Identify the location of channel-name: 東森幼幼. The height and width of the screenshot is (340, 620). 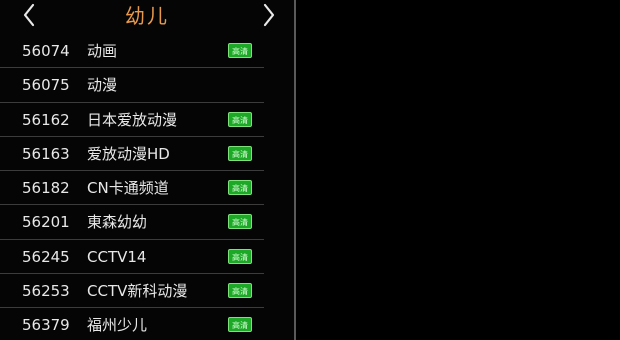
(117, 222).